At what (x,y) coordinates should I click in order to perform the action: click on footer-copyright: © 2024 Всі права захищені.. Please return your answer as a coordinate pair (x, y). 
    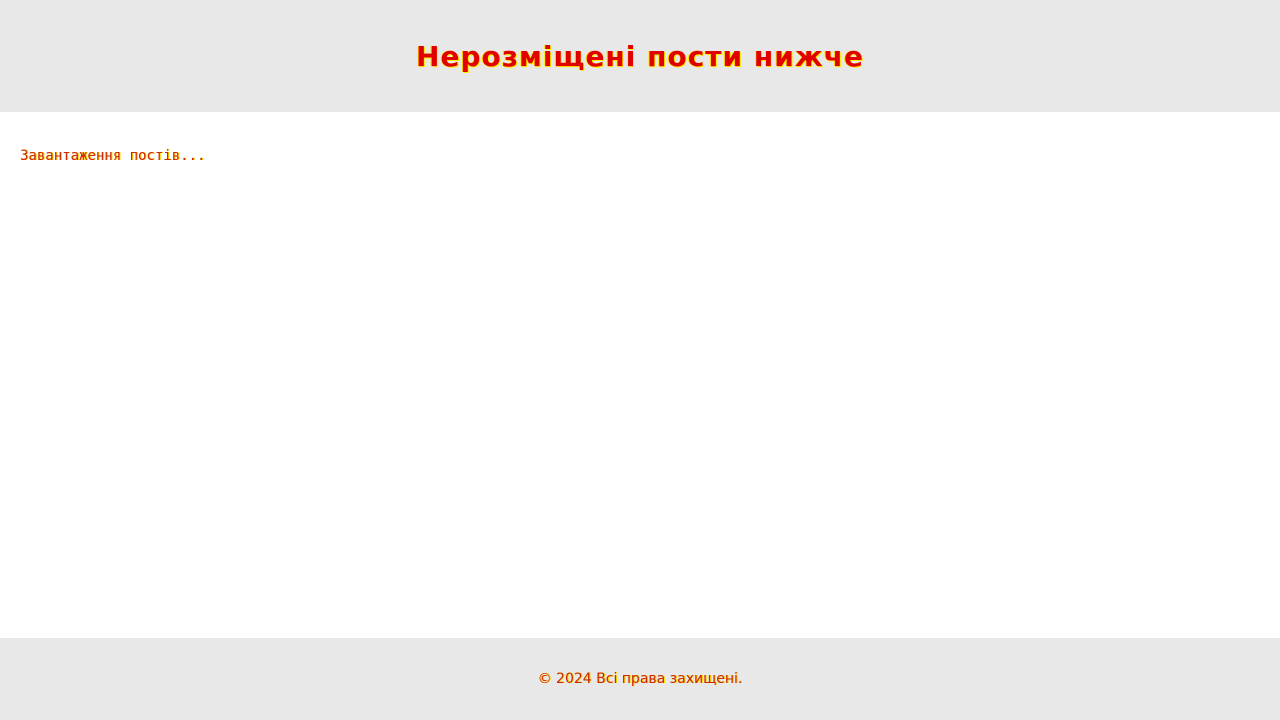
    Looking at the image, I should click on (640, 679).